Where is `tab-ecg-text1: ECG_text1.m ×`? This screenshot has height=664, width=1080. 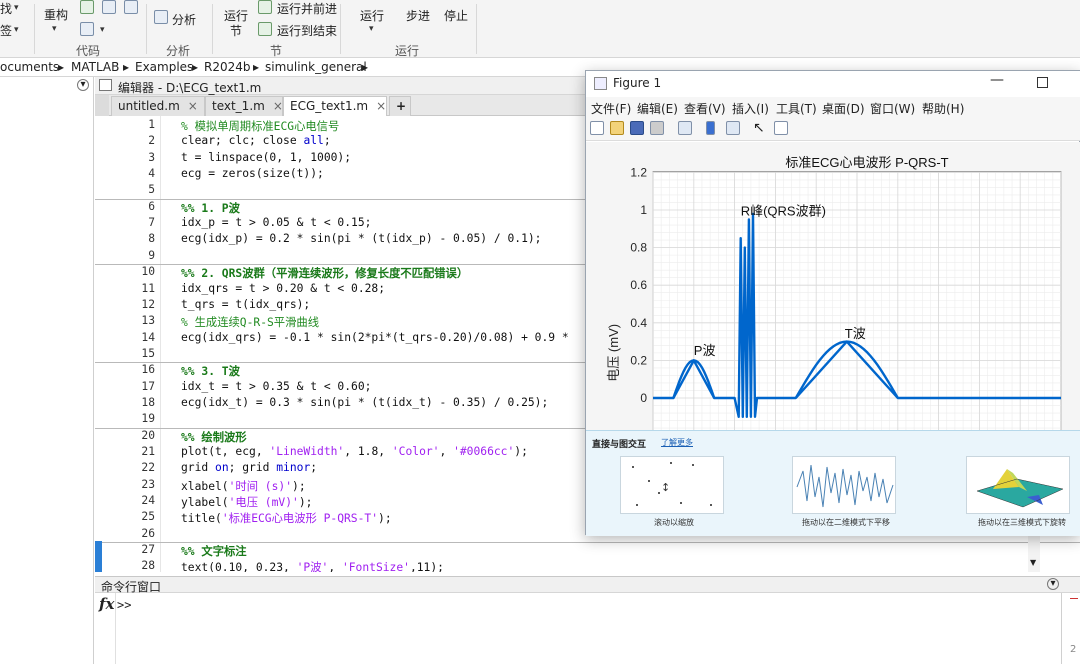 tab-ecg-text1: ECG_text1.m × is located at coordinates (335, 106).